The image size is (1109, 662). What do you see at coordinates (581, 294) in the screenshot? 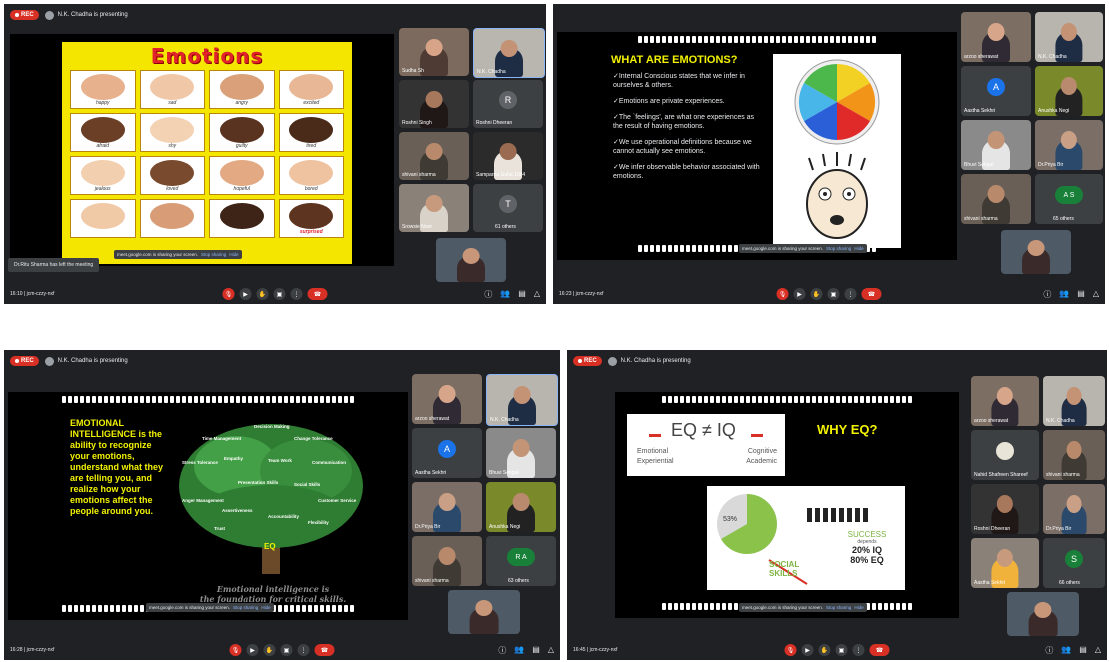
I see `meeting-info: 16:23 | jcm-czzy-nxf` at bounding box center [581, 294].